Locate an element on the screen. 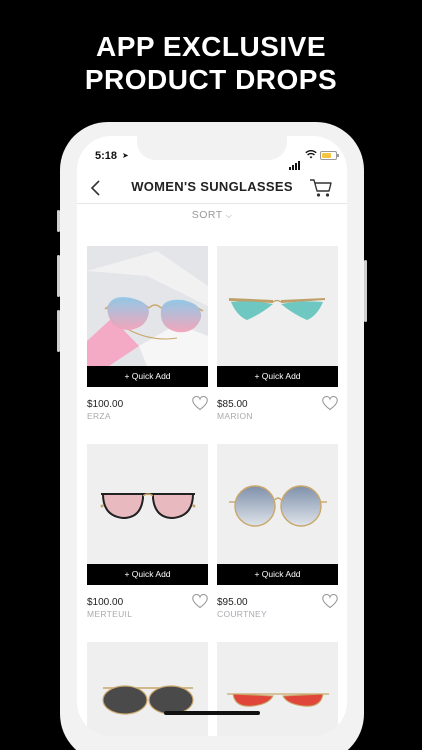  product-name: COURTNEY is located at coordinates (242, 614).